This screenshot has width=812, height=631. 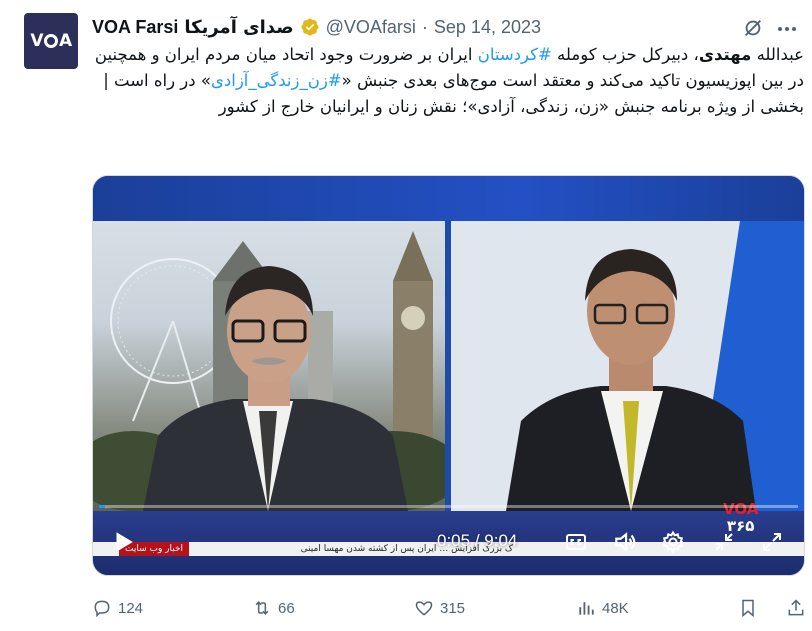 I want to click on text-part: ، دبیرکل حزب کومله, so click(x=625, y=54).